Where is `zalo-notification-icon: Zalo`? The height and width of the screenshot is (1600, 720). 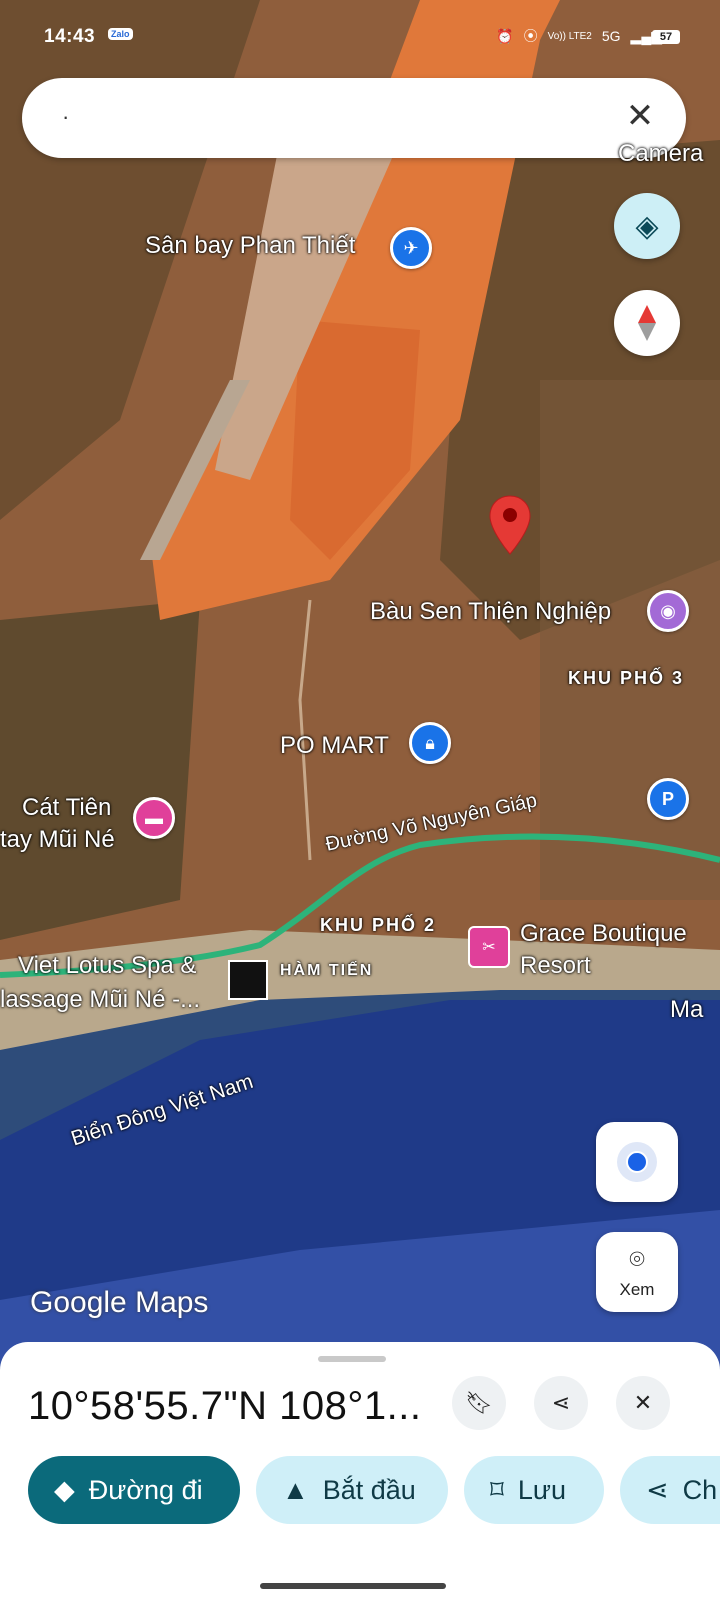 zalo-notification-icon: Zalo is located at coordinates (120, 34).